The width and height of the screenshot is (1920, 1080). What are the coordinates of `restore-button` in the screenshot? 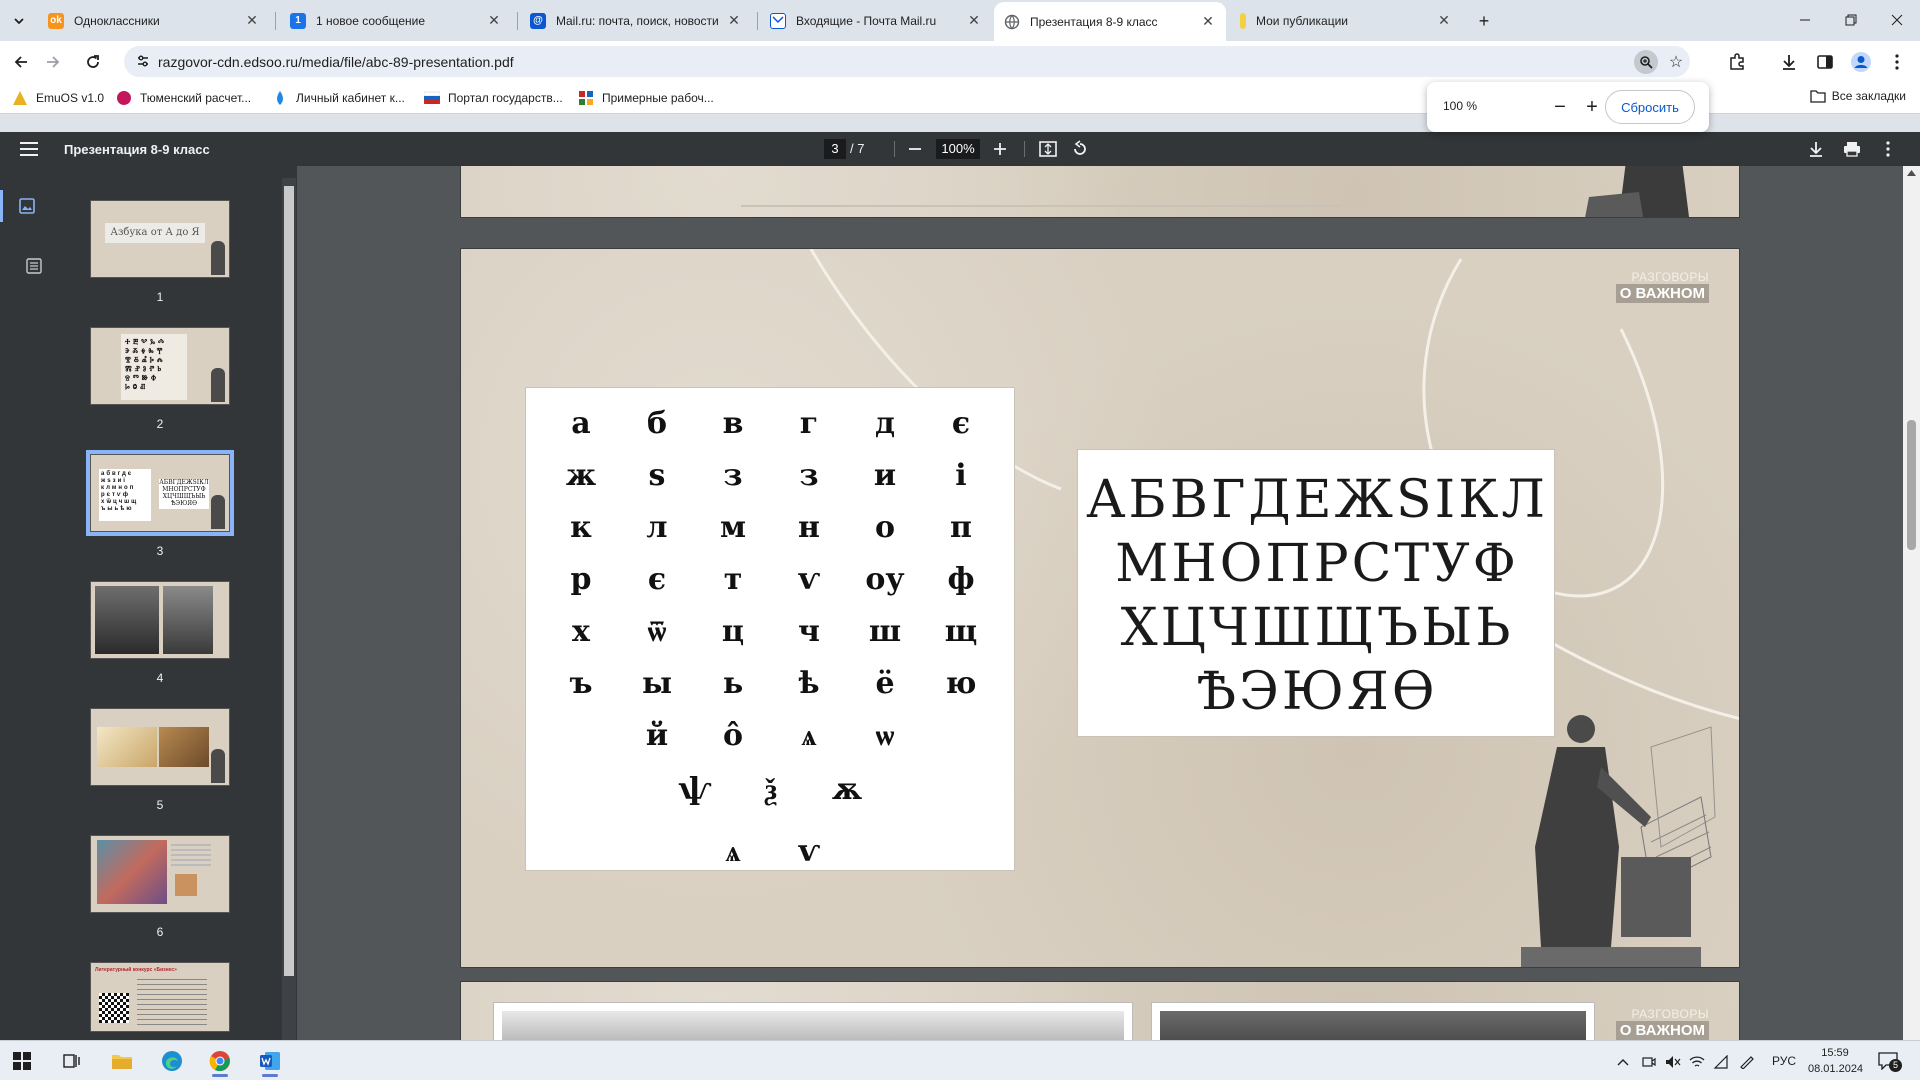 It's located at (1851, 20).